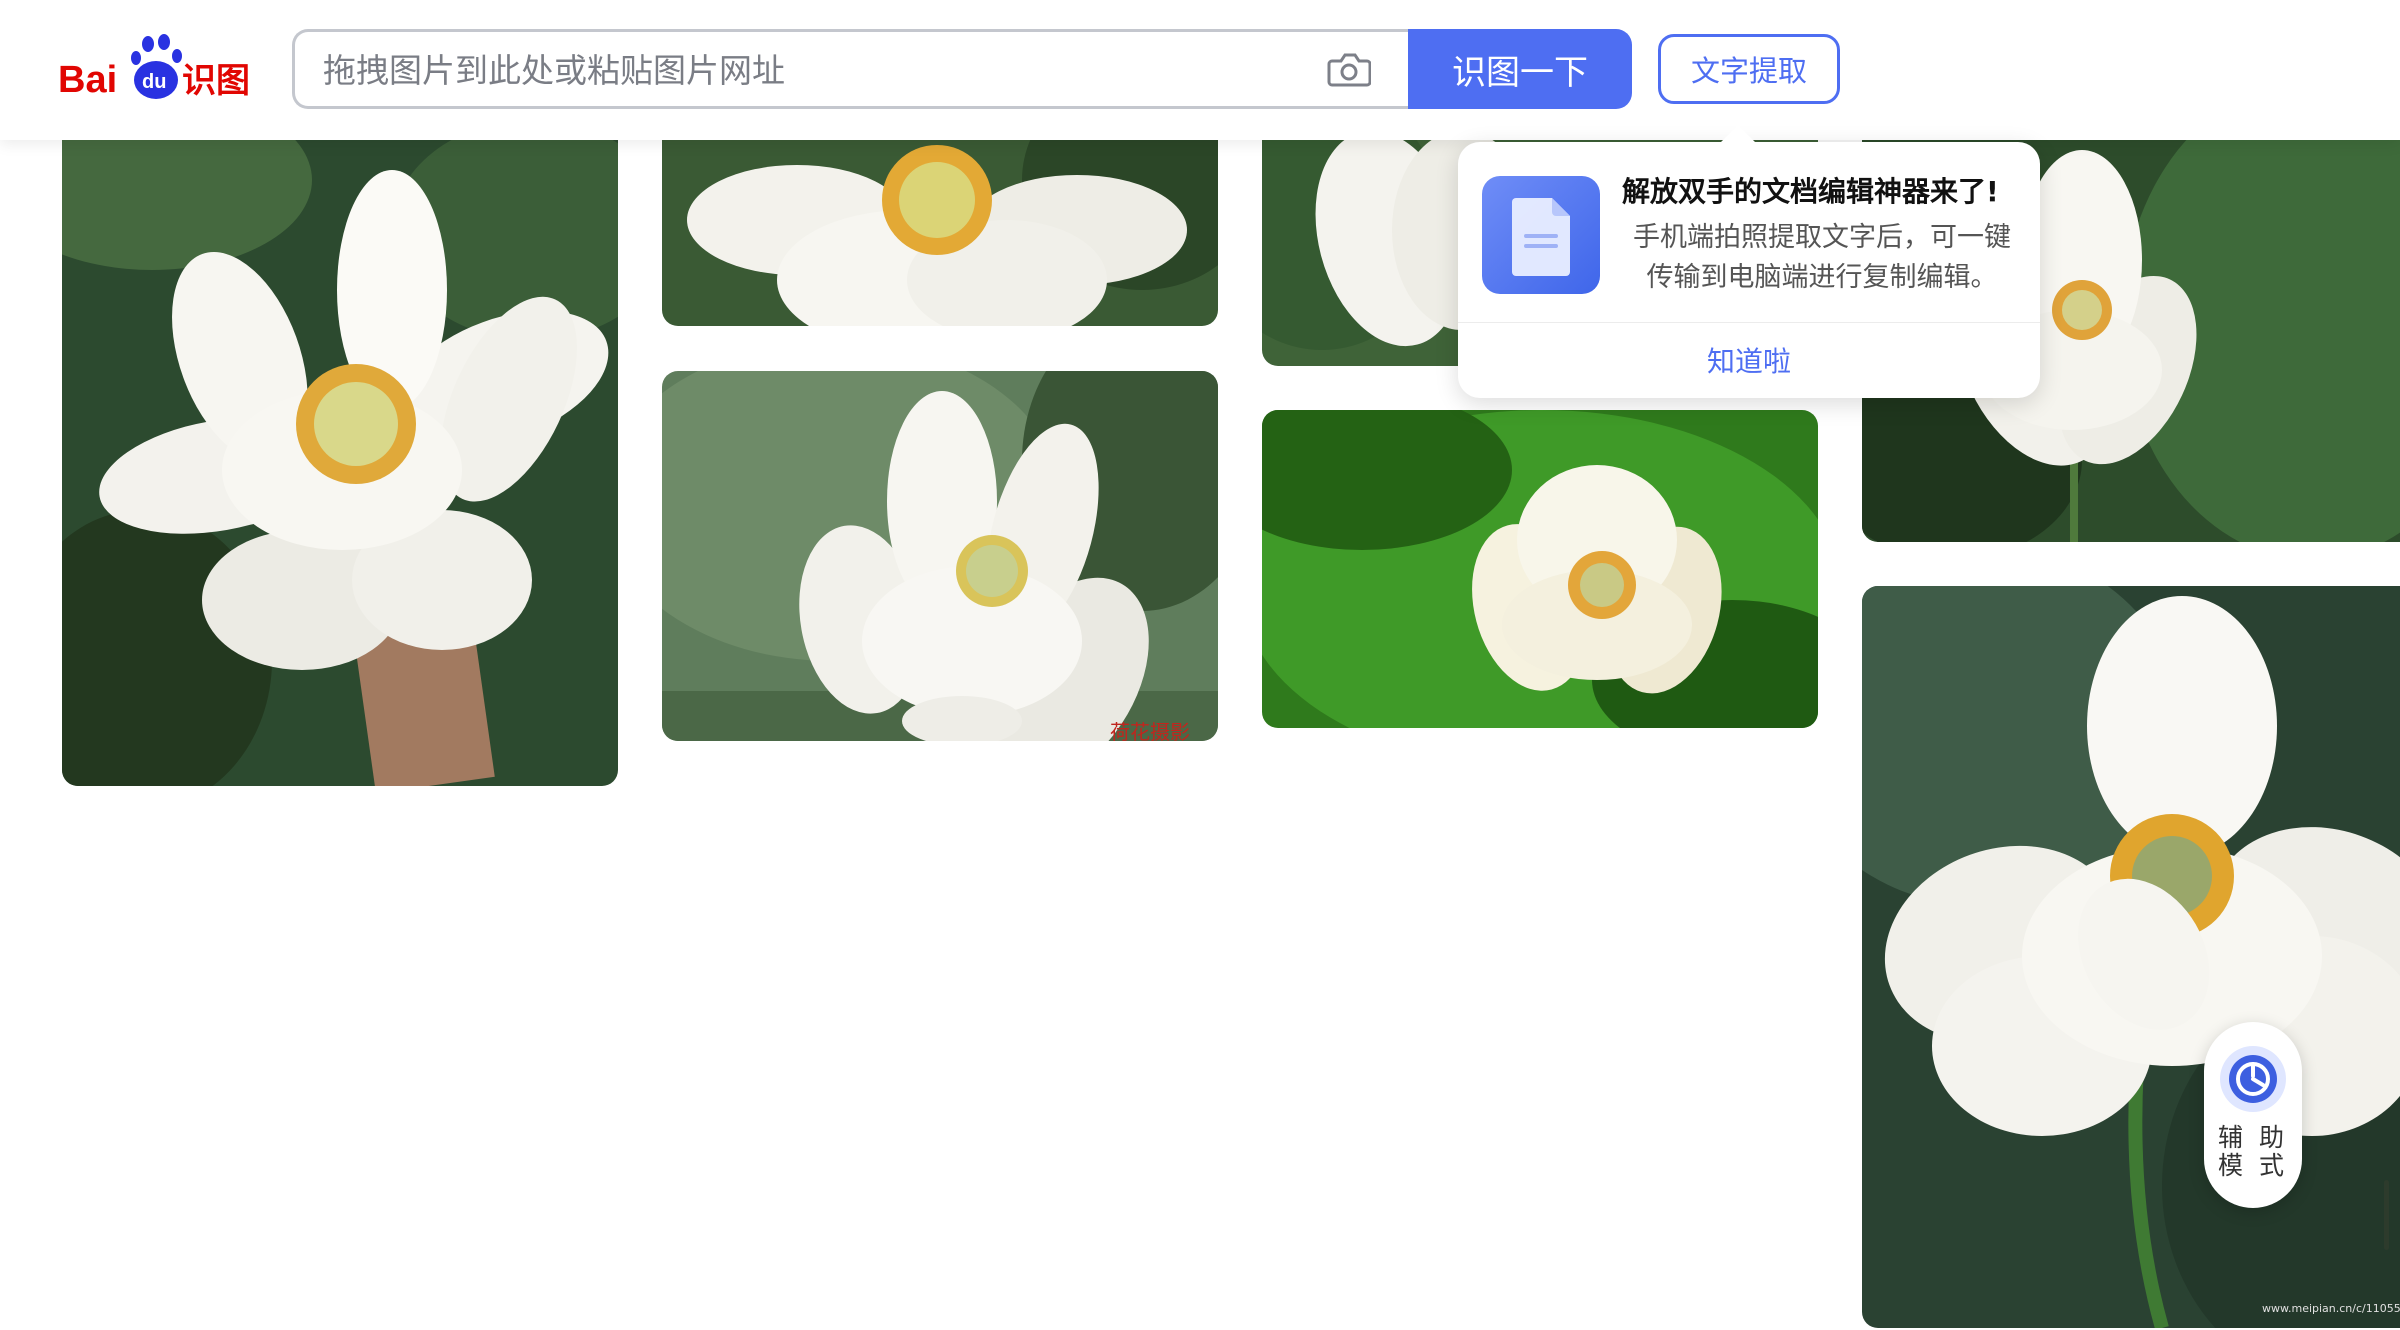 This screenshot has width=2400, height=1330. What do you see at coordinates (156, 70) in the screenshot?
I see `baidu-logo: Bai du 识图` at bounding box center [156, 70].